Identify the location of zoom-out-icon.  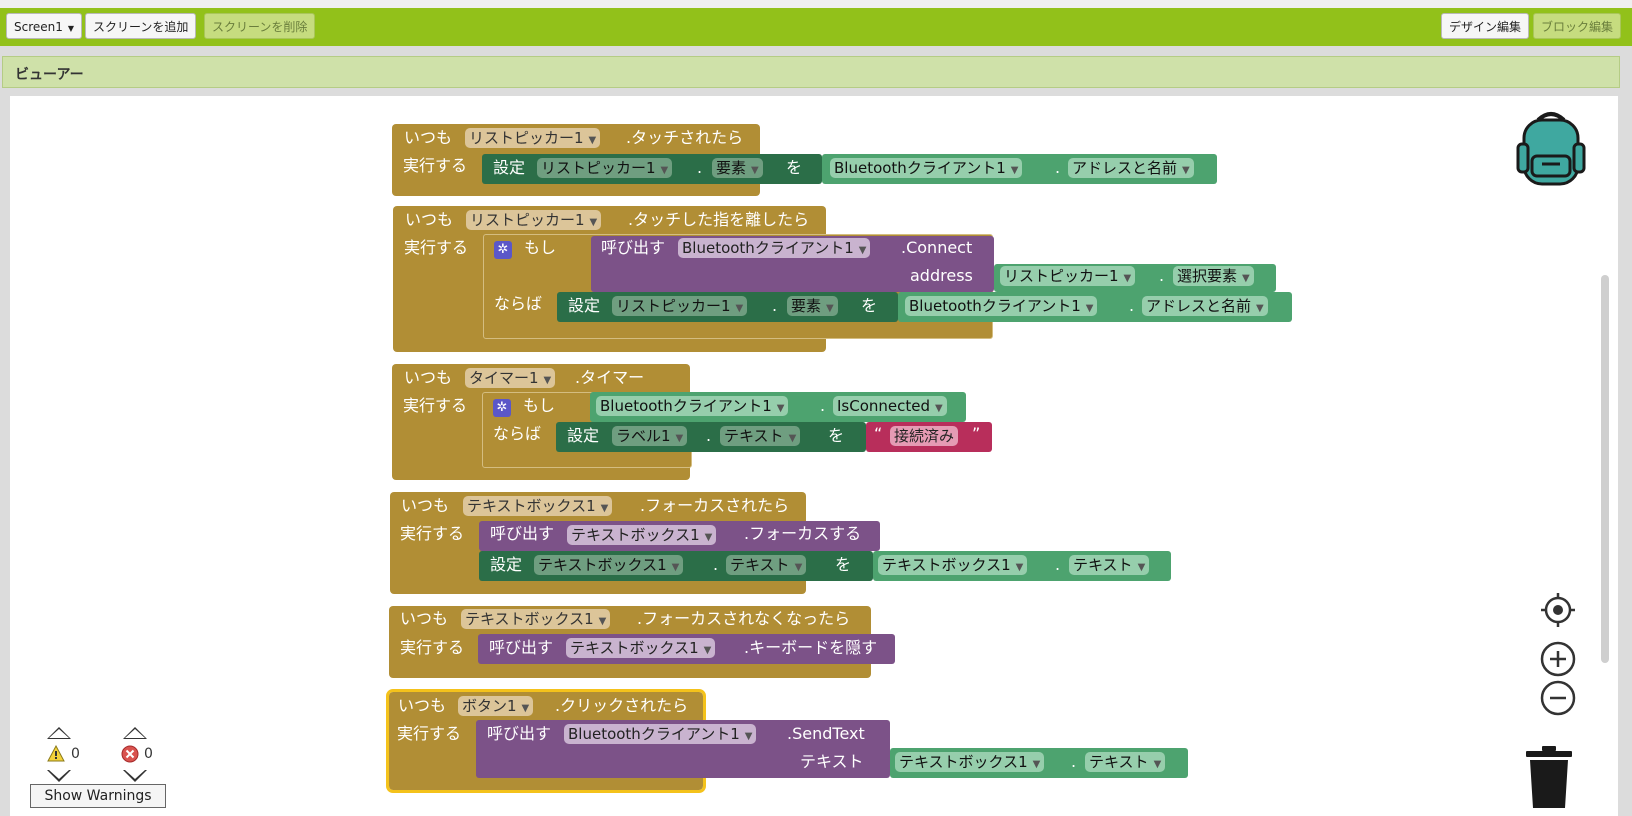
(1558, 698).